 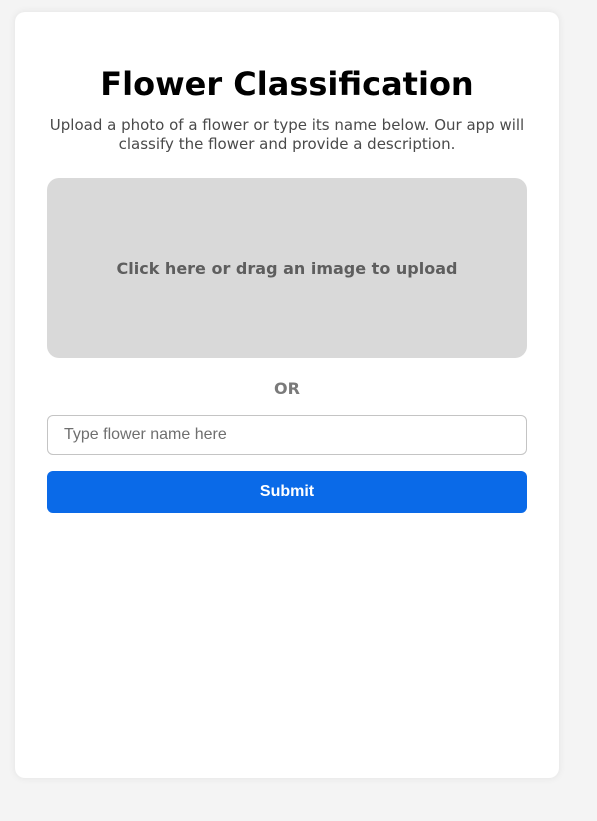 What do you see at coordinates (287, 84) in the screenshot?
I see `page-title: Flower Classification` at bounding box center [287, 84].